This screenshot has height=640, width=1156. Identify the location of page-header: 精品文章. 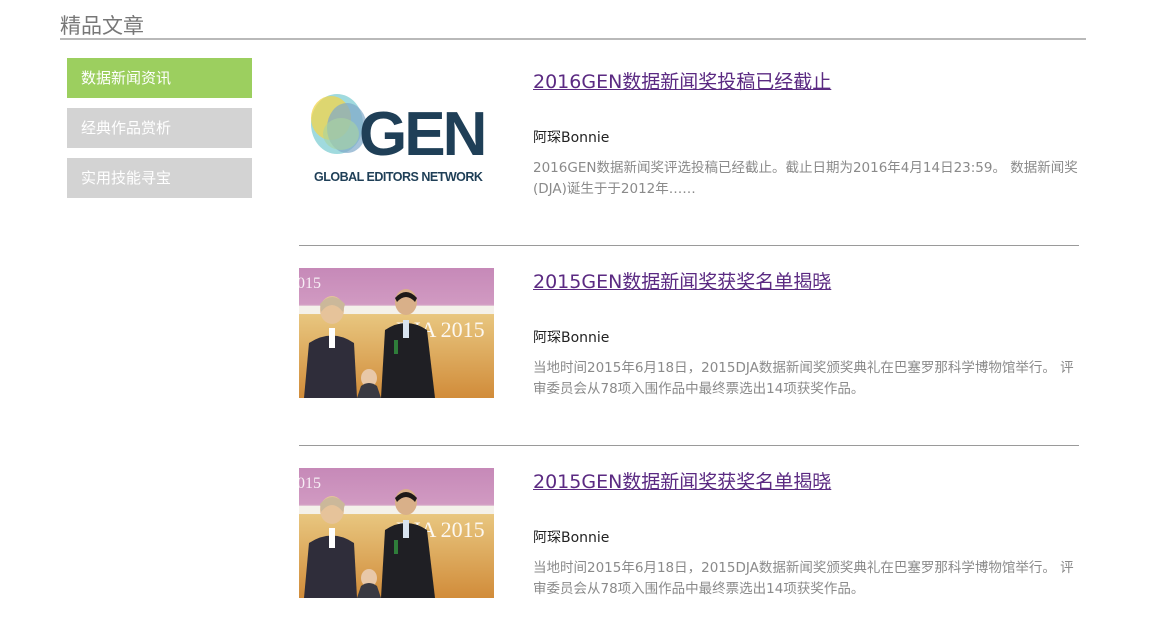
(573, 24).